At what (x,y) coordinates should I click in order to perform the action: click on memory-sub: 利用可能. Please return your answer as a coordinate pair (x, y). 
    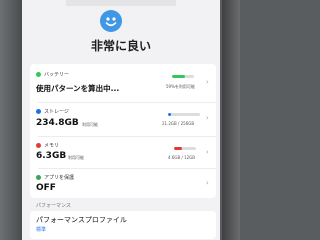
    Looking at the image, I should click on (76, 157).